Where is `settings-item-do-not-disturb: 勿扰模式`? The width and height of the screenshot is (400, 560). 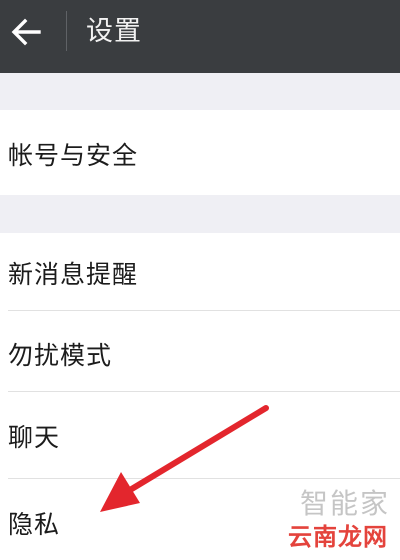
settings-item-do-not-disturb: 勿扰模式 is located at coordinates (200, 351).